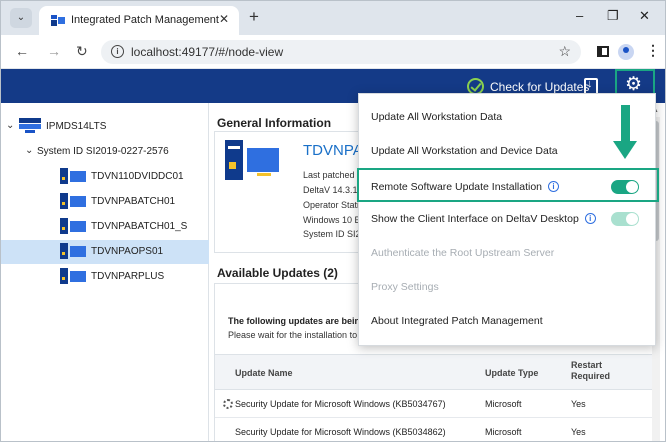 Image resolution: width=666 pixels, height=442 pixels. I want to click on url-text: localhost:49177/#/node-view, so click(207, 52).